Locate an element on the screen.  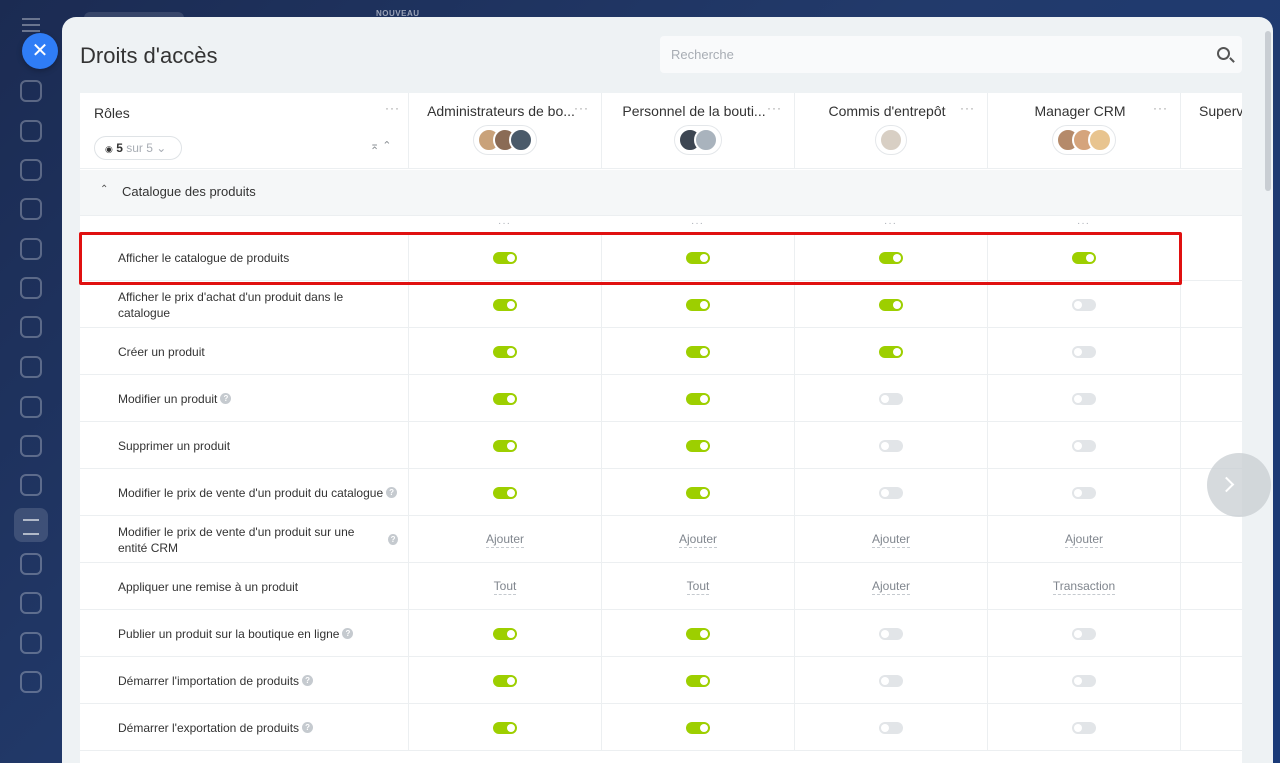
collapse-expand-icon: ⌅ ⌃ is located at coordinates (381, 145).